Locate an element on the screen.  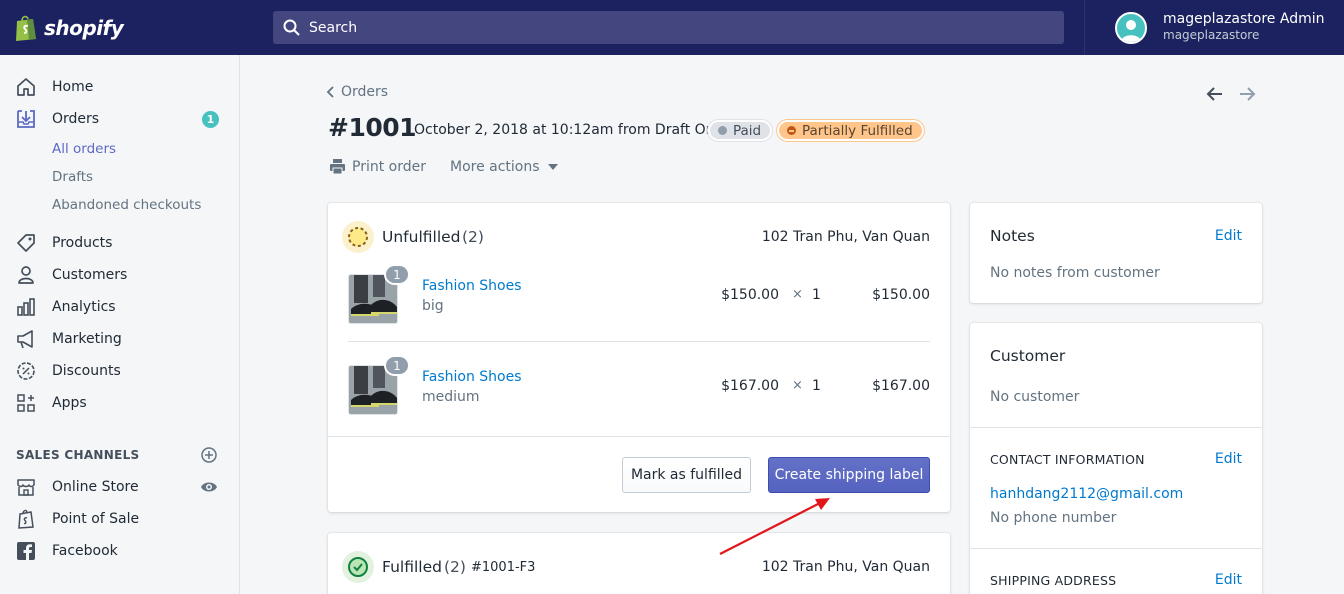
sidebar-item-home: Home is located at coordinates (119, 87).